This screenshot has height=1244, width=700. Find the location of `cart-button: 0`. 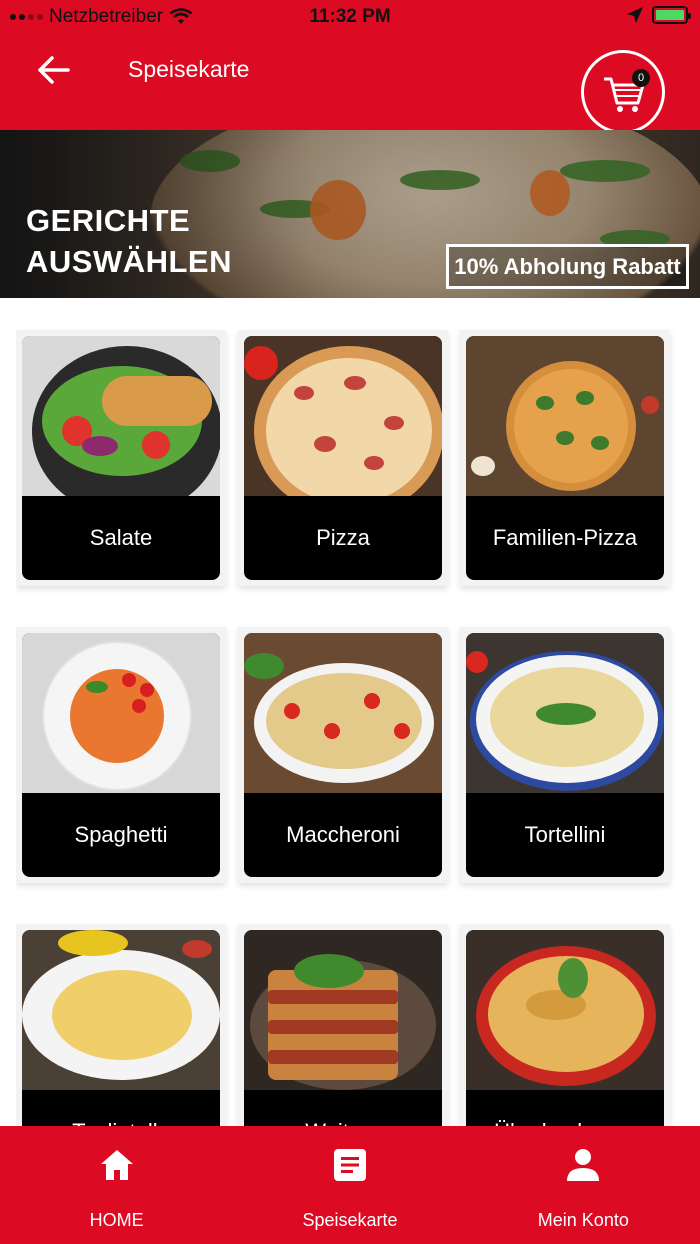

cart-button: 0 is located at coordinates (623, 92).